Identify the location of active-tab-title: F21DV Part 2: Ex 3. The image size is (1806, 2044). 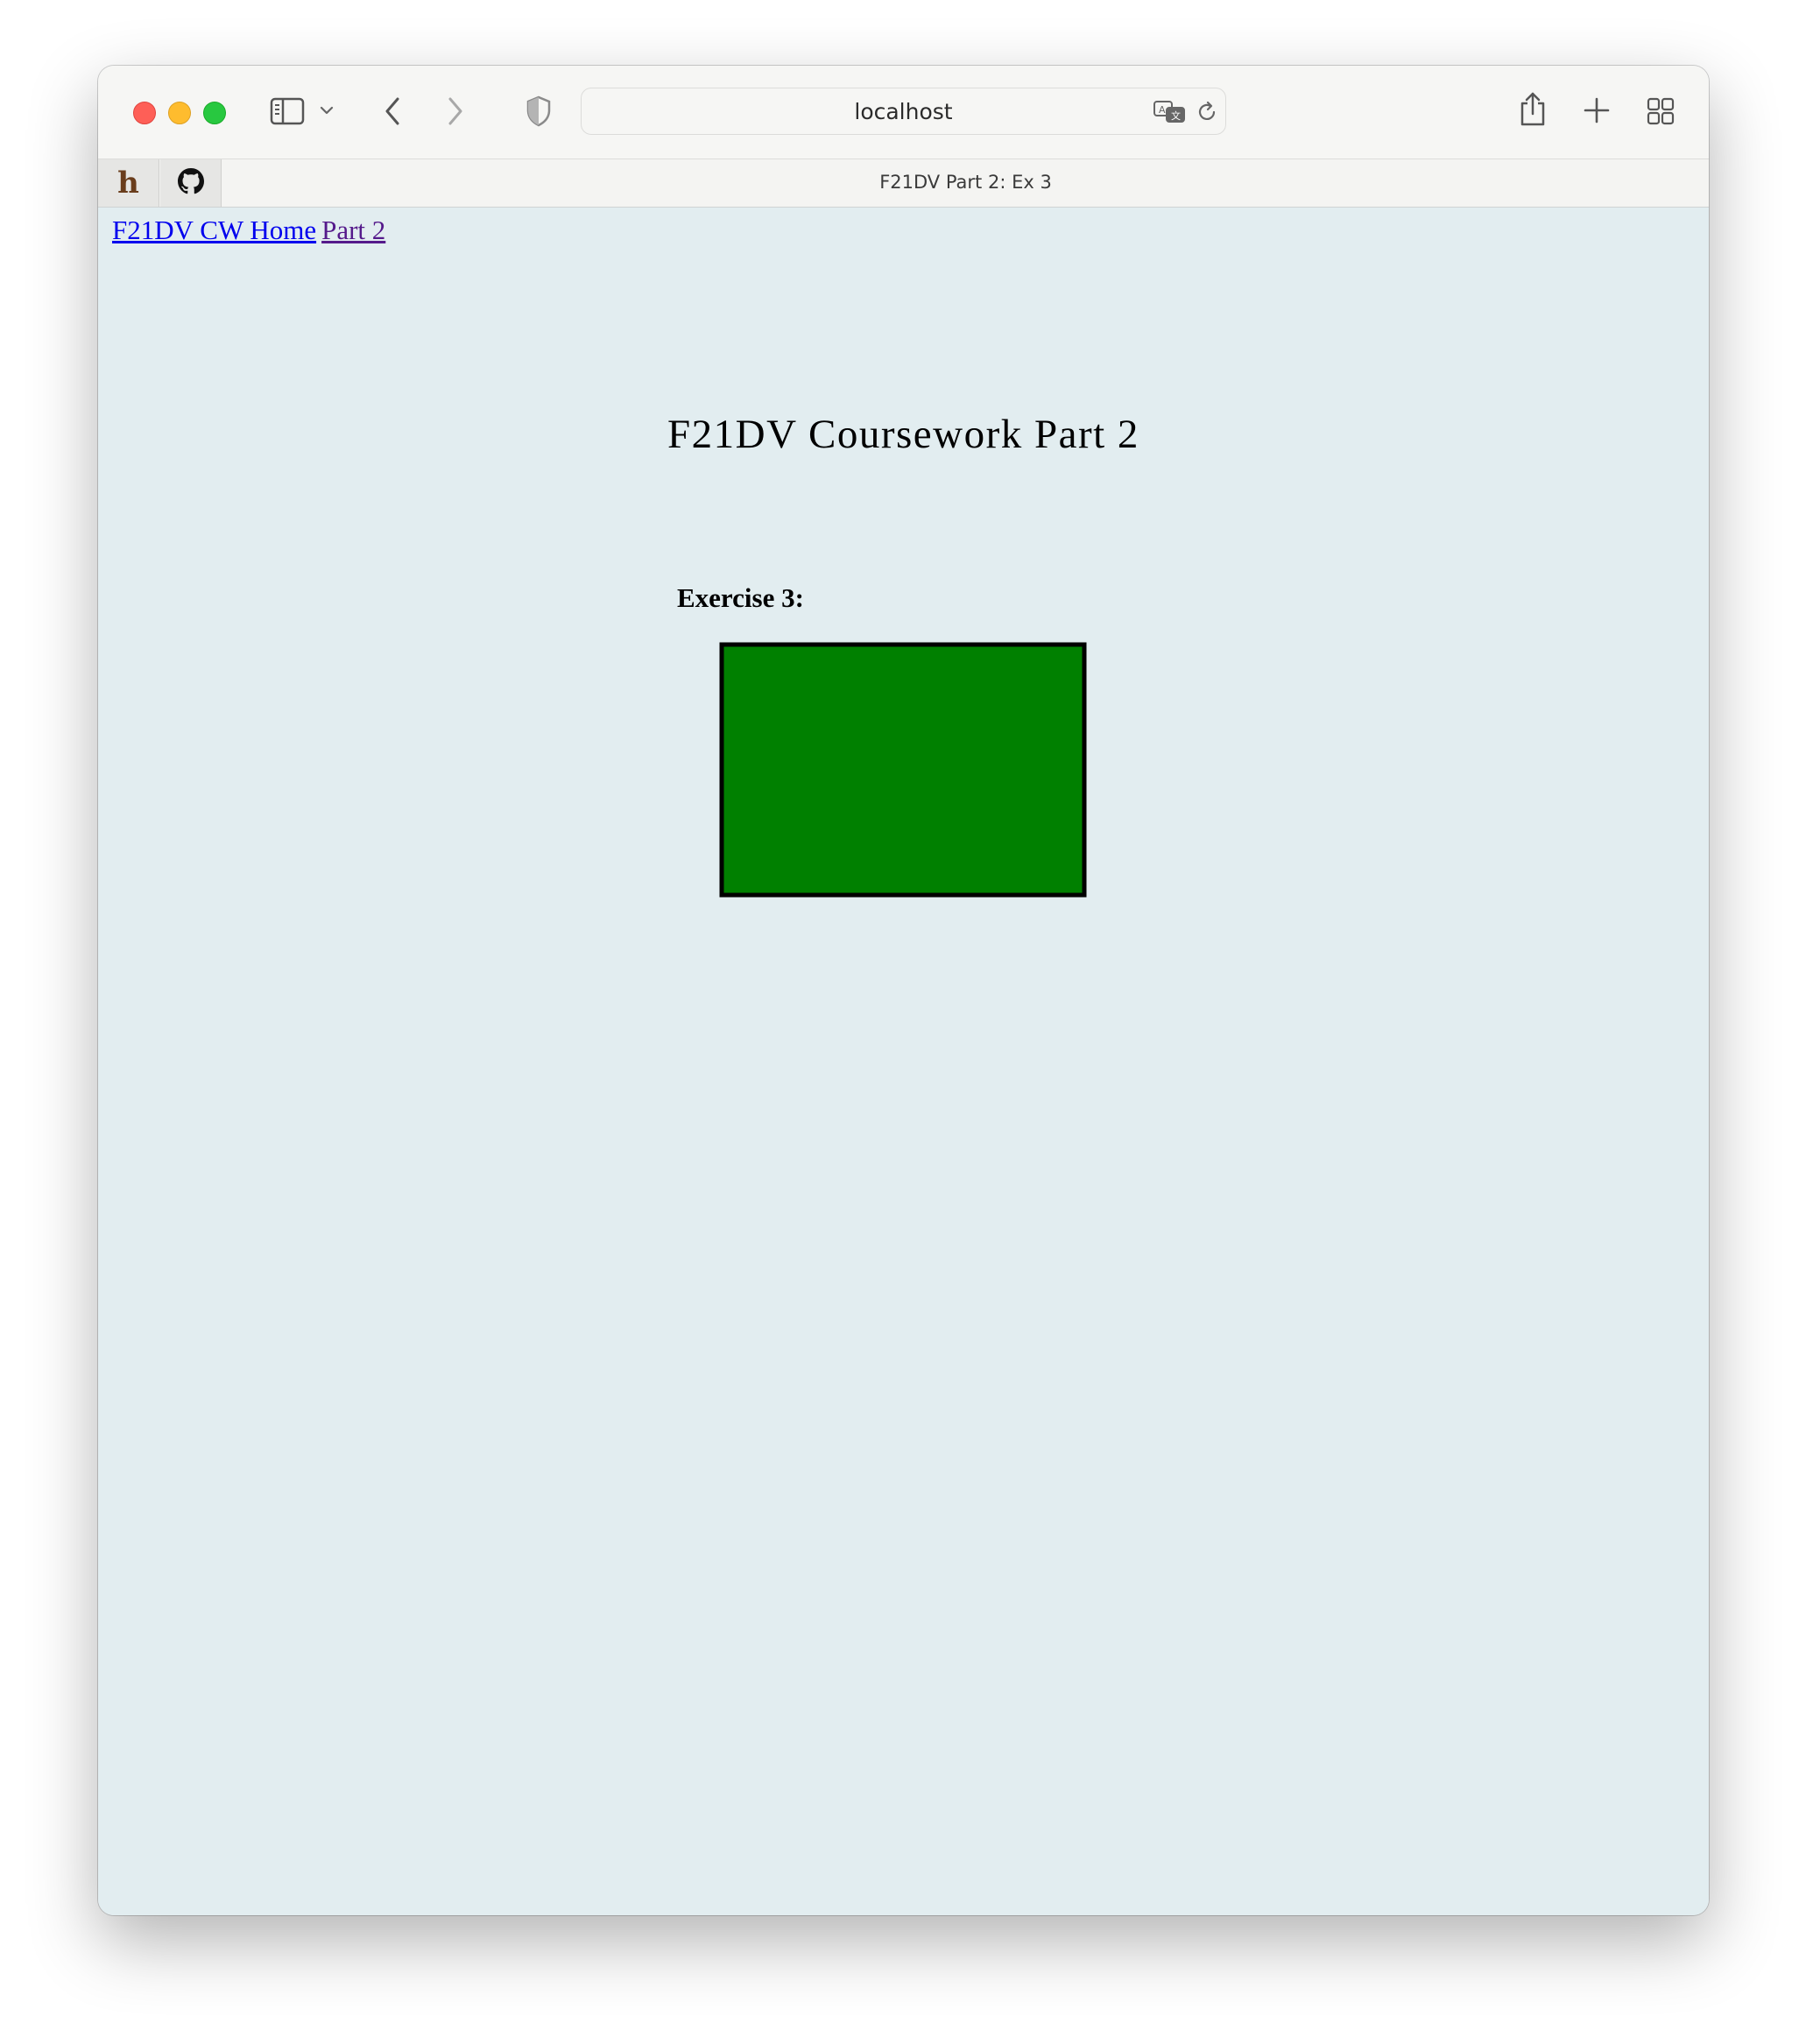
(965, 182).